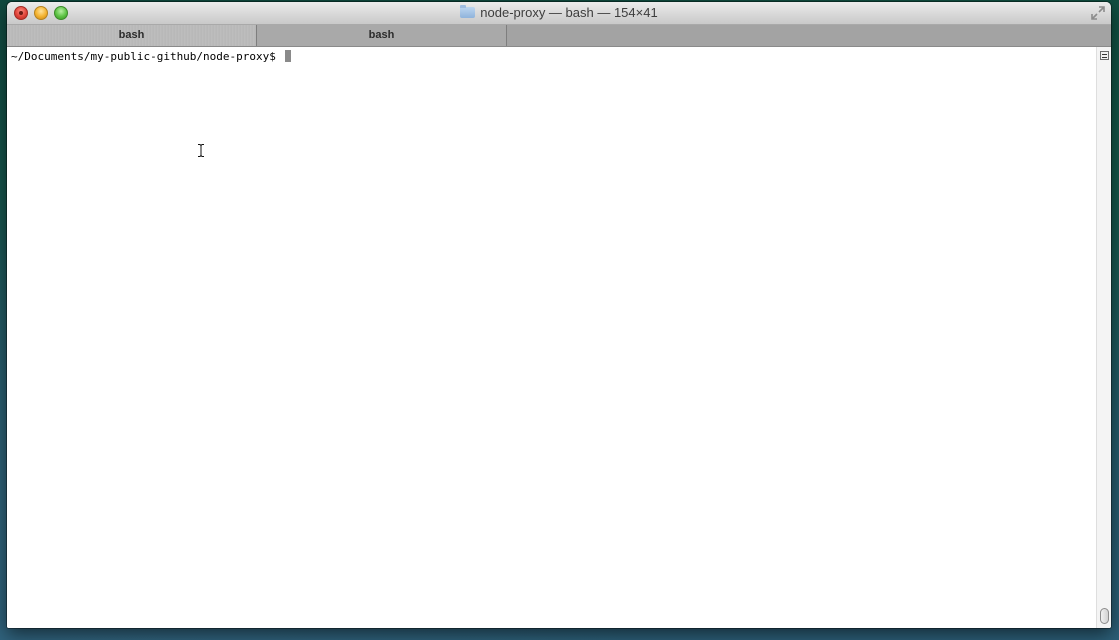 This screenshot has height=640, width=1119. Describe the element at coordinates (468, 11) in the screenshot. I see `folder-icon` at that location.